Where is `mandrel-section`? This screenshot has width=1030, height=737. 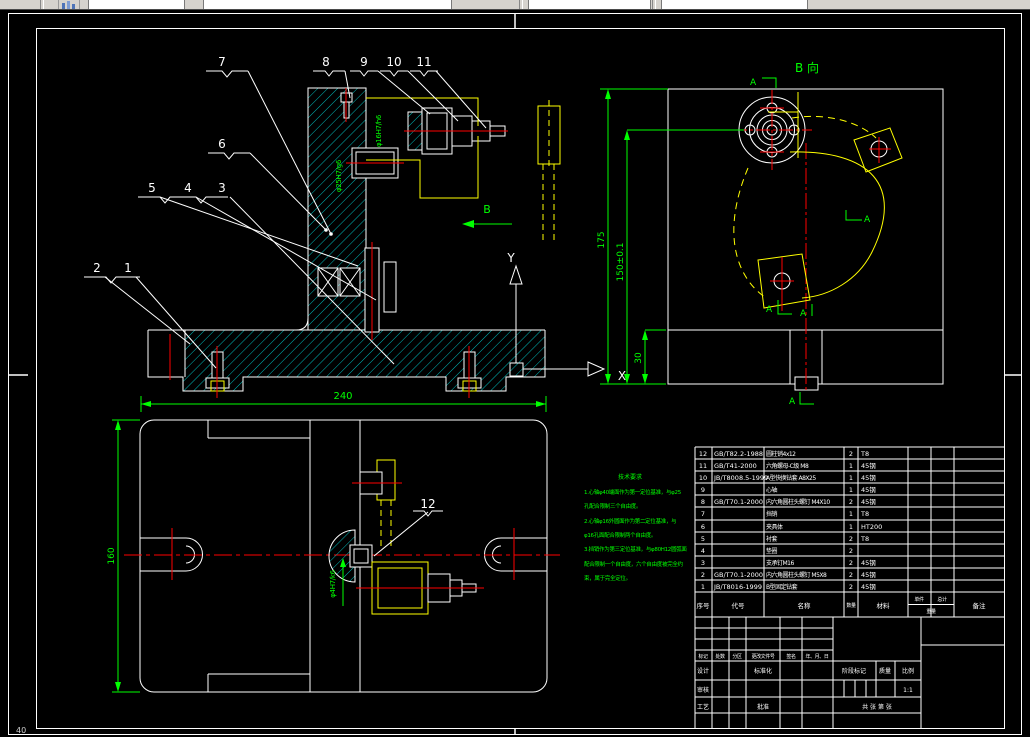 mandrel-section is located at coordinates (375, 163).